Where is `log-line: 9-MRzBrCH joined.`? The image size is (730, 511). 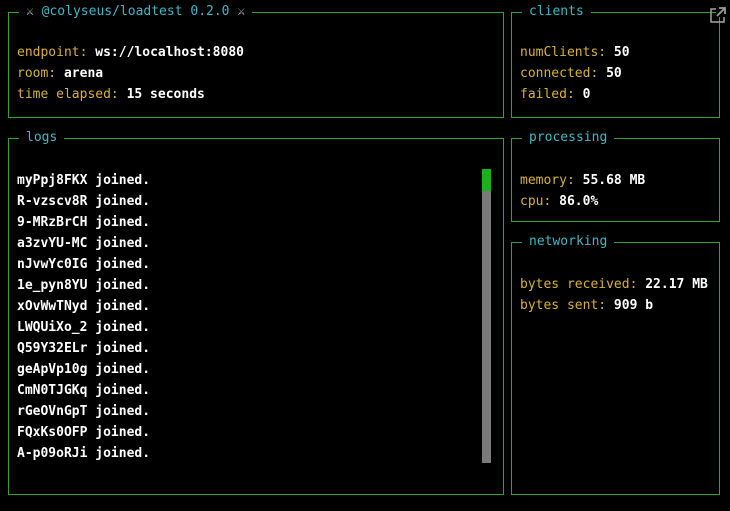 log-line: 9-MRzBrCH joined. is located at coordinates (84, 222).